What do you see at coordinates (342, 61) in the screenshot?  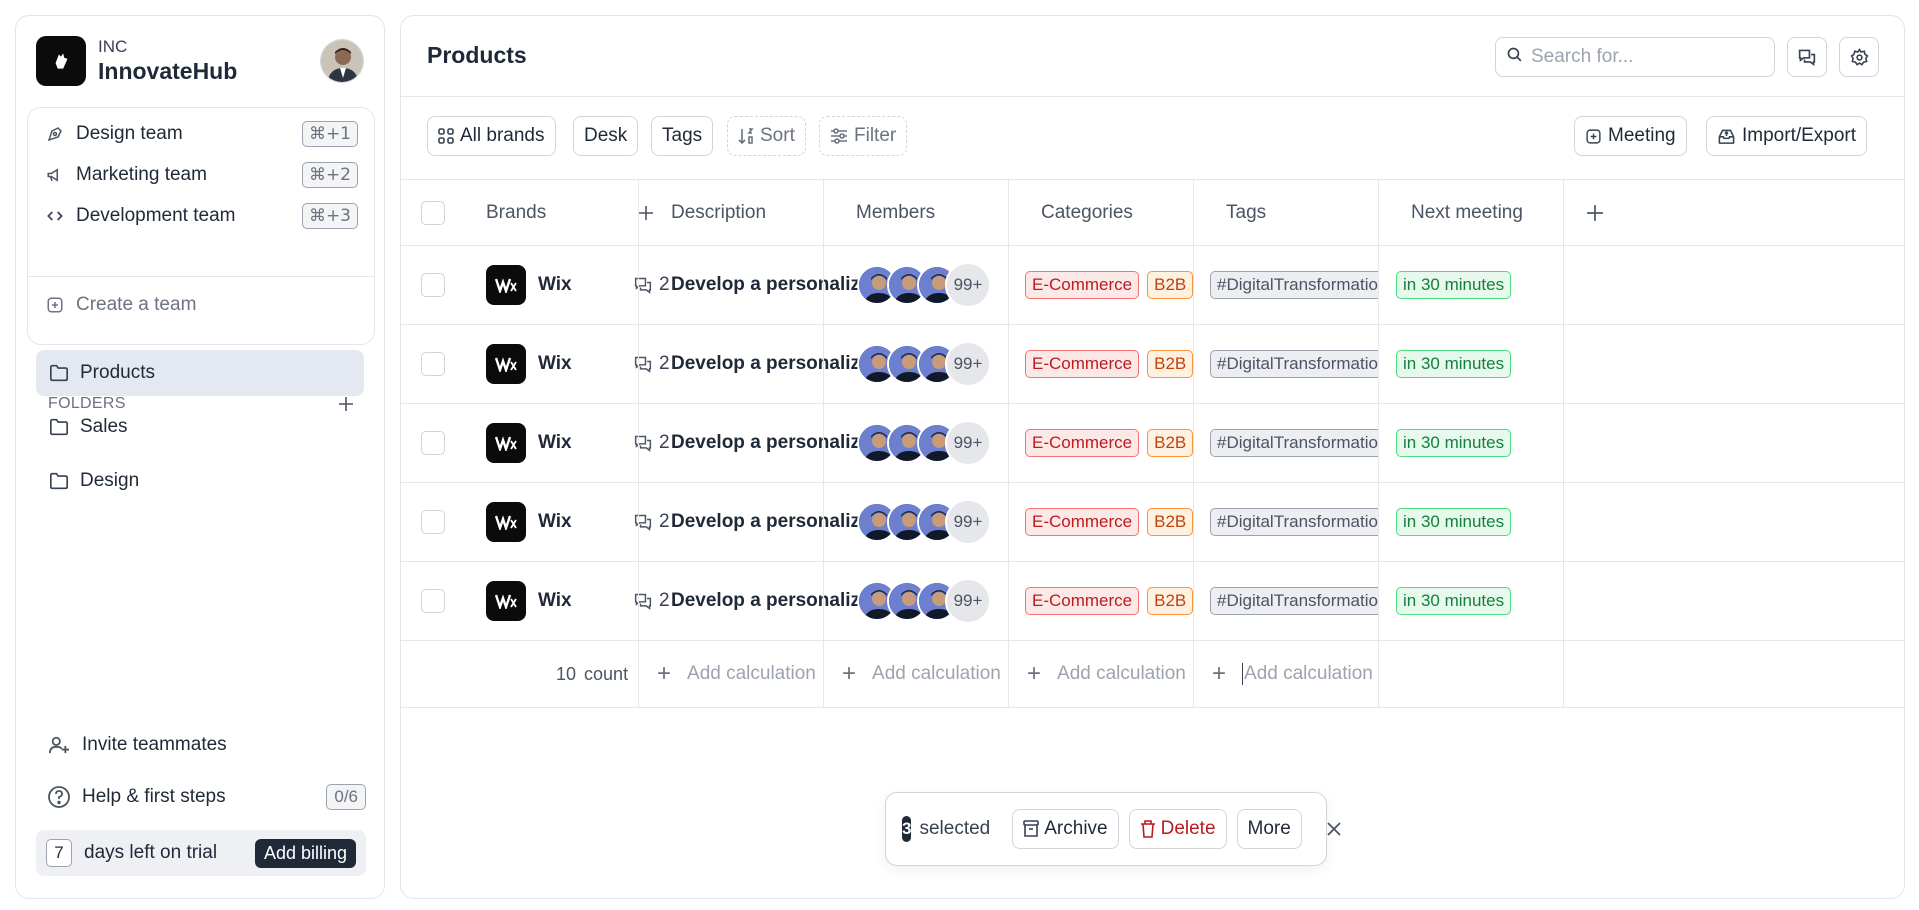 I see `user-avatar` at bounding box center [342, 61].